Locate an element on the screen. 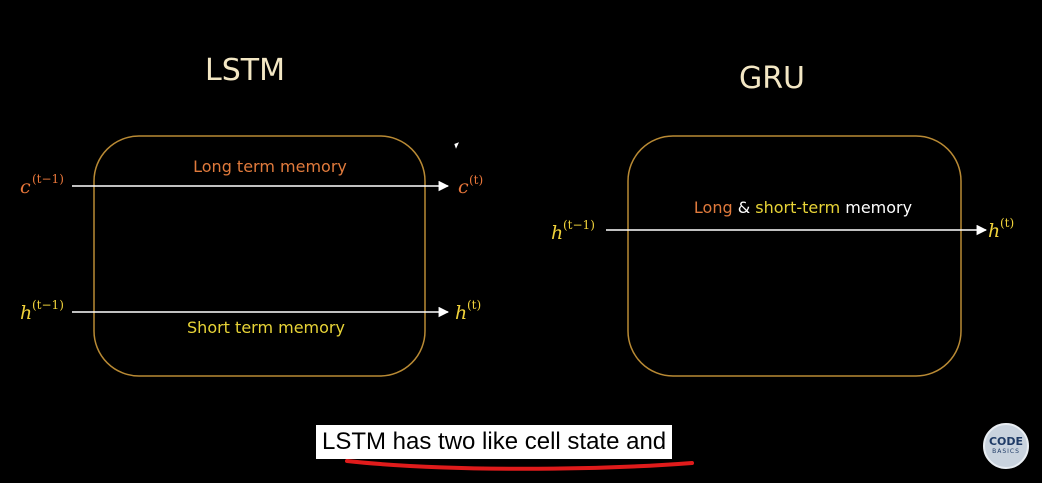  caption-underline is located at coordinates (519, 465).